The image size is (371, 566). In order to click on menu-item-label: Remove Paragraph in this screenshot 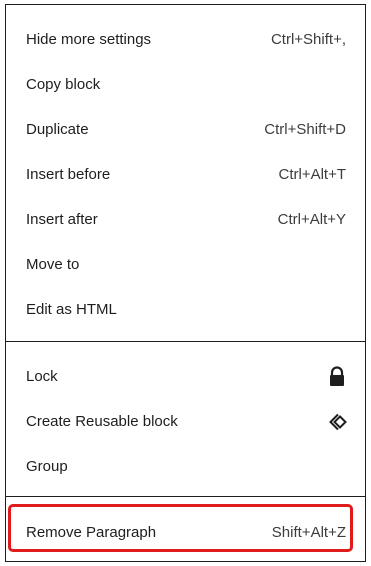, I will do `click(91, 532)`.